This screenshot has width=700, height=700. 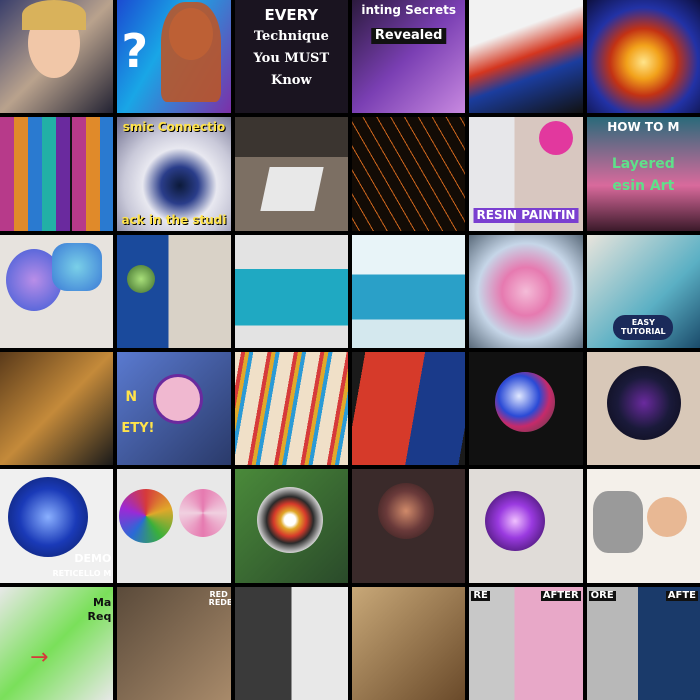 I want to click on thumb-resin-moons, so click(x=57, y=291).